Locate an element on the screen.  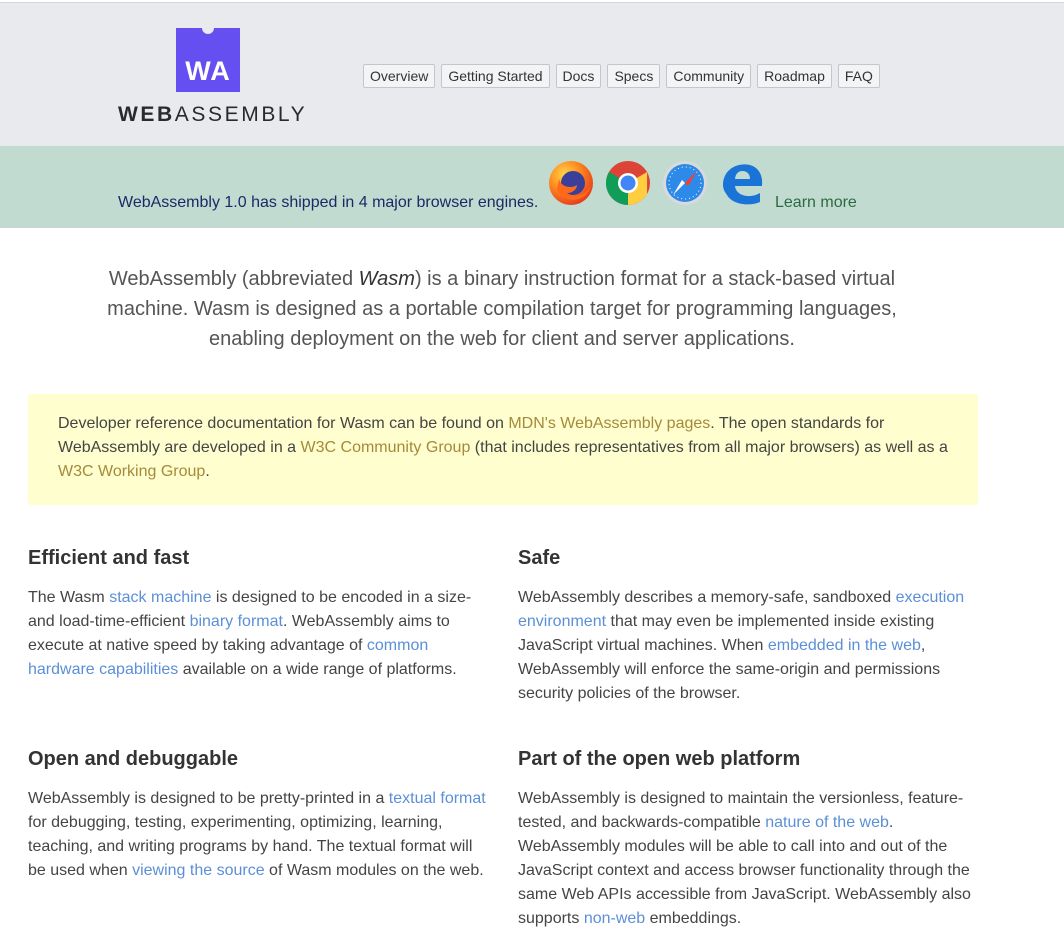
viewing-source-link: viewing the source is located at coordinates (198, 870).